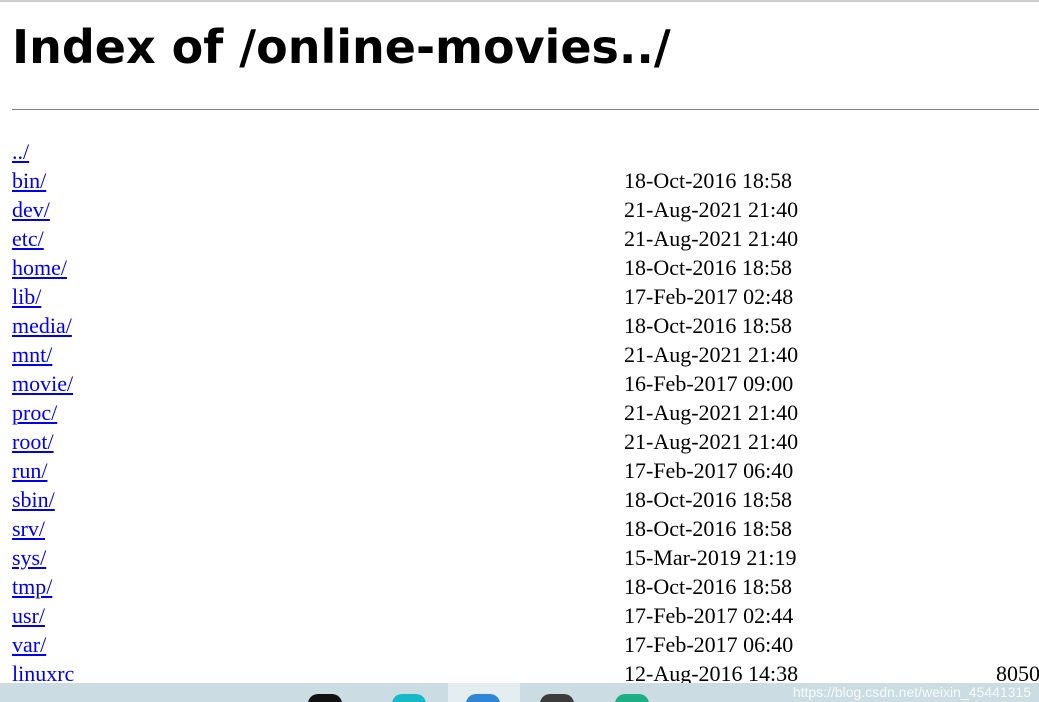 The width and height of the screenshot is (1039, 702). Describe the element at coordinates (33, 499) in the screenshot. I see `entry-link: sbin/` at that location.